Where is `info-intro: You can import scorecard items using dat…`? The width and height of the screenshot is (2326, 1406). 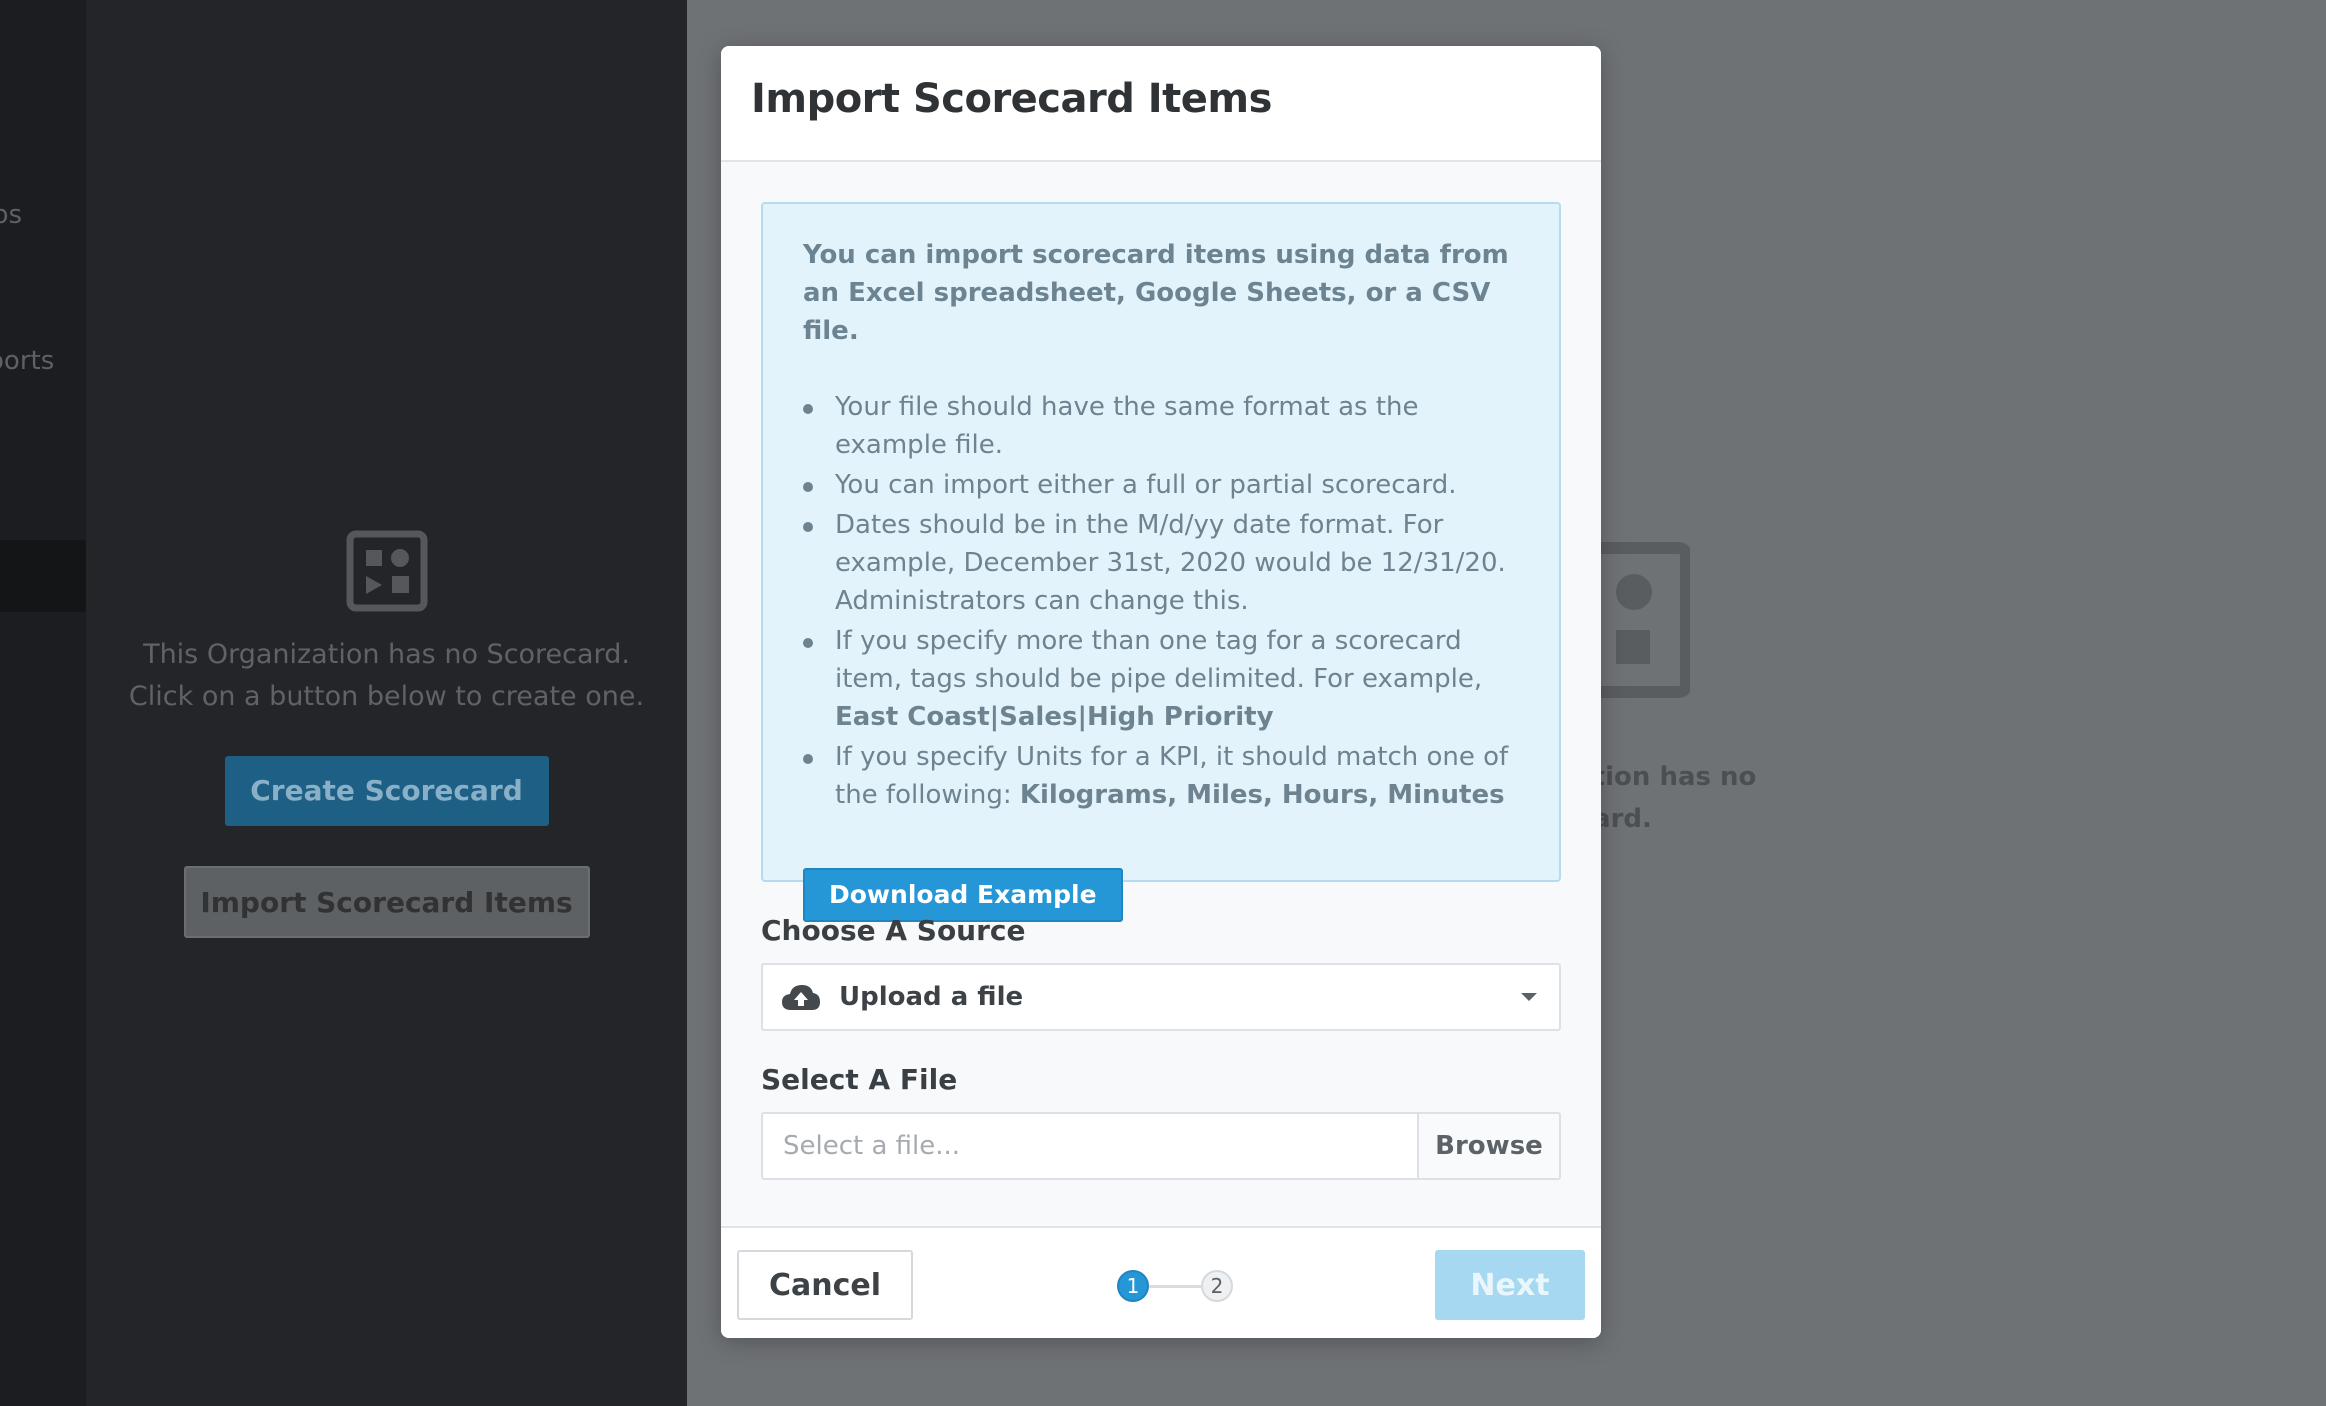
info-intro: You can import scorecard items using dat… is located at coordinates (1156, 293).